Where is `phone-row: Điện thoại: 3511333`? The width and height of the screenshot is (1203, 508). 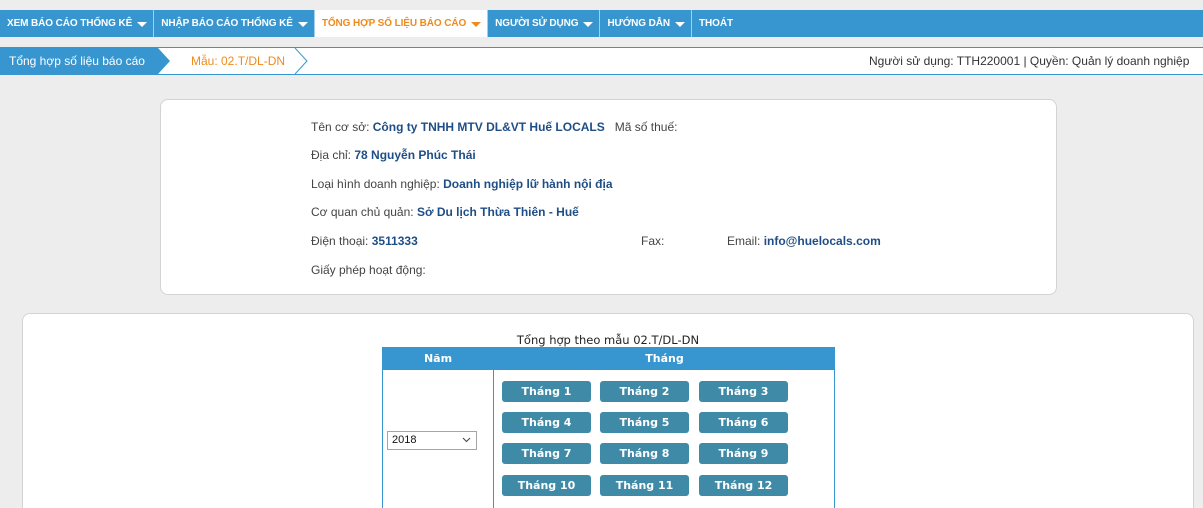 phone-row: Điện thoại: 3511333 is located at coordinates (364, 241).